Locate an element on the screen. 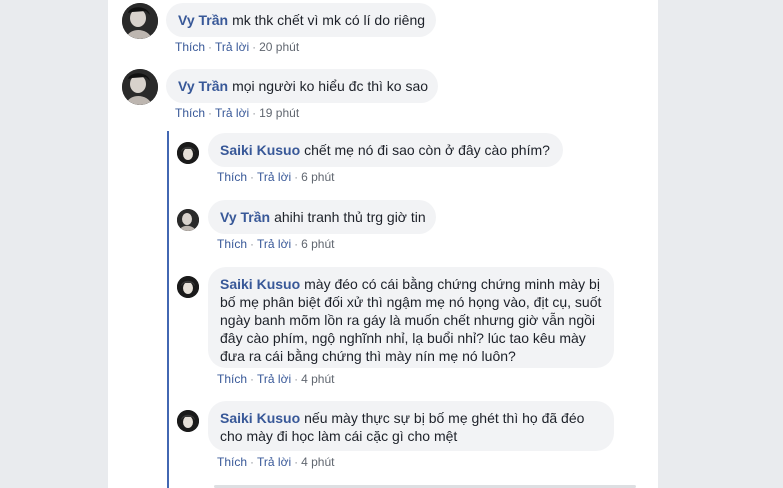 This screenshot has height=488, width=783. comment-actions: Thích · Trả lời · 20 phút is located at coordinates (237, 47).